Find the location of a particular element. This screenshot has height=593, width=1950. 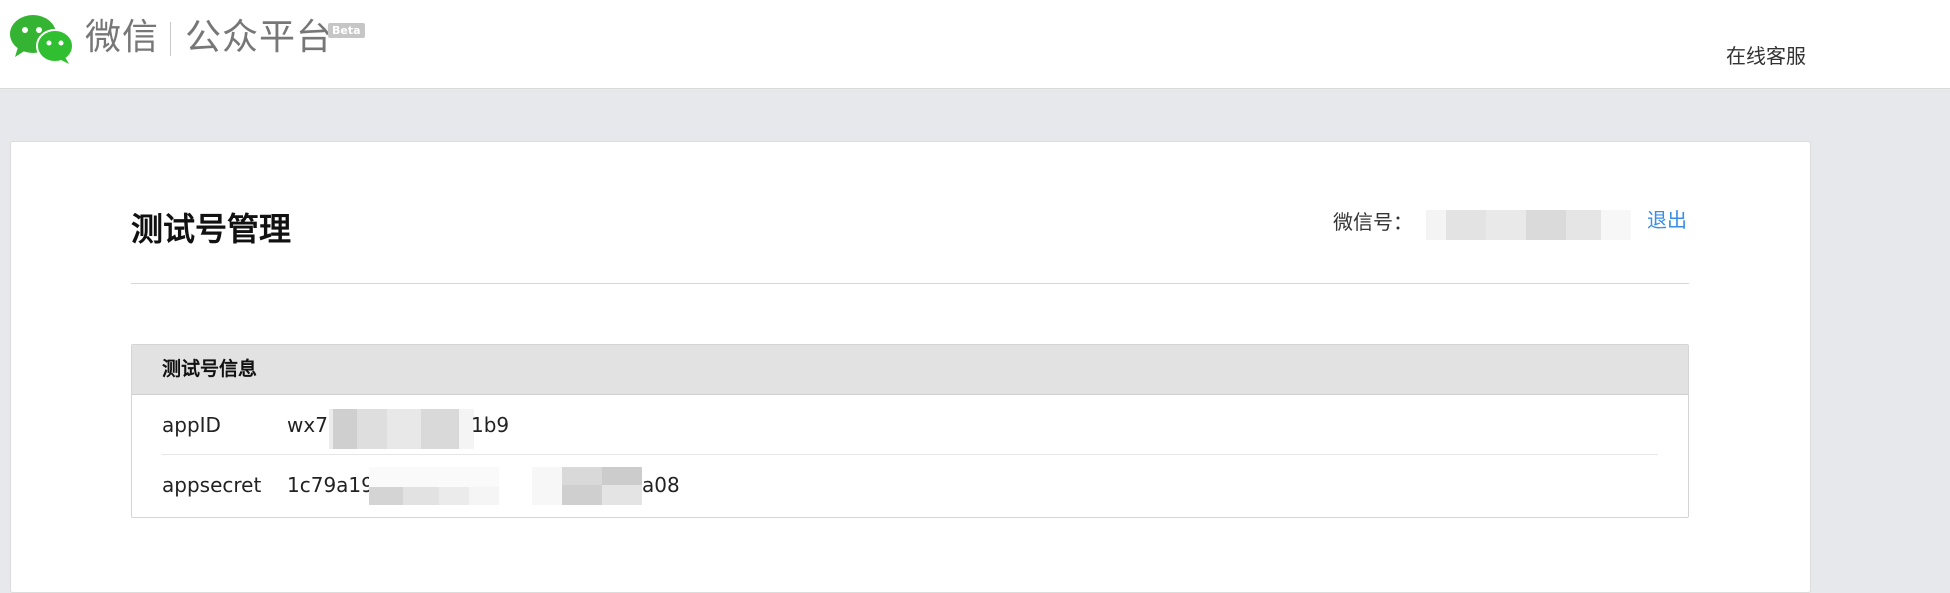

brand-official-platform: 公众平台 is located at coordinates (259, 38).